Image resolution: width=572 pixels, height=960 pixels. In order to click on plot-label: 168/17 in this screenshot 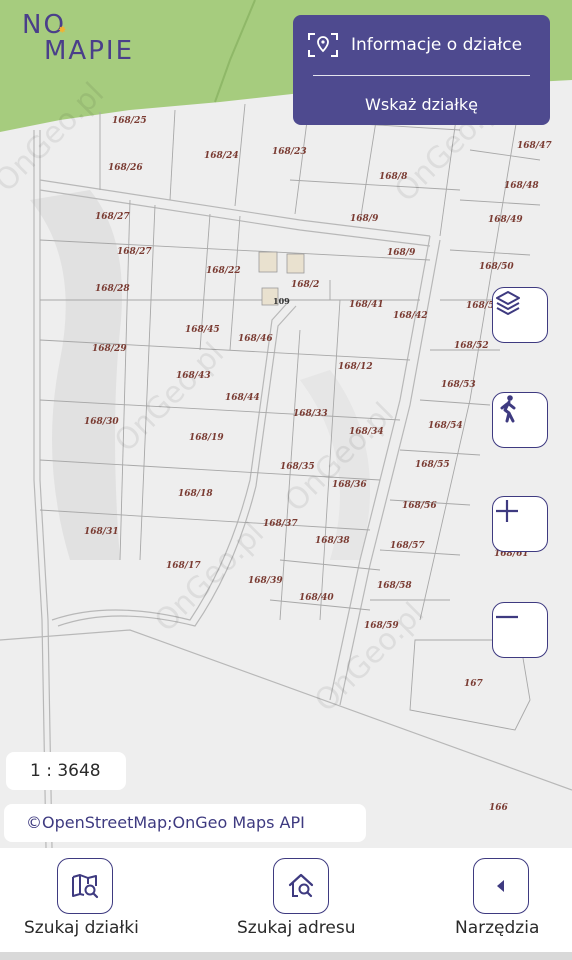, I will do `click(183, 566)`.